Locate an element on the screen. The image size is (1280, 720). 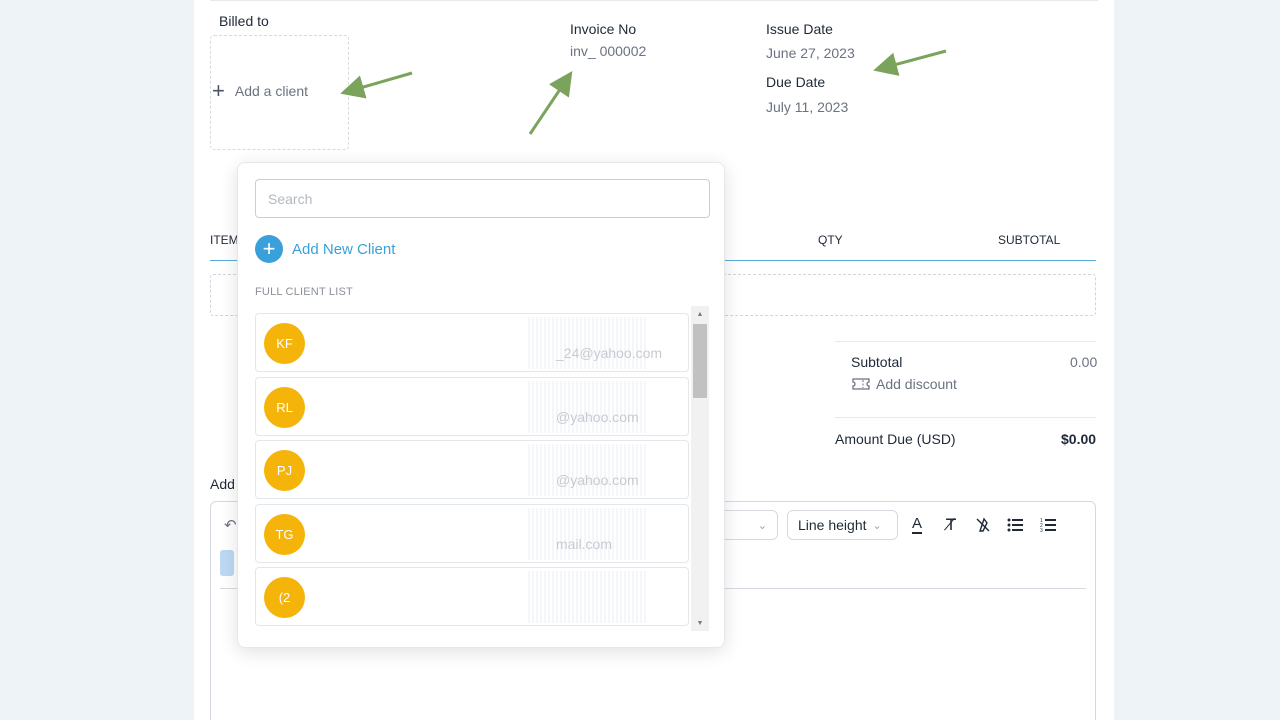
line-height-select: Line height ⌄ is located at coordinates (842, 525).